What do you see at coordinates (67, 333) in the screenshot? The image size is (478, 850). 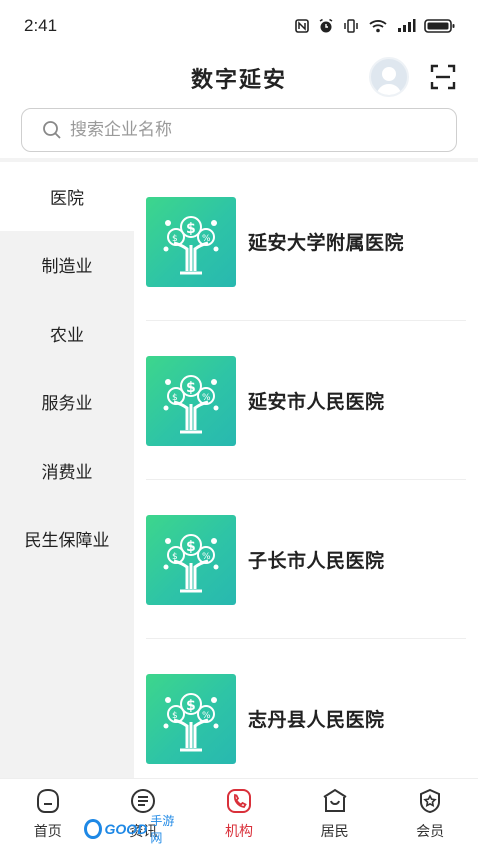 I see `sidebar-item-agriculture: 农业` at bounding box center [67, 333].